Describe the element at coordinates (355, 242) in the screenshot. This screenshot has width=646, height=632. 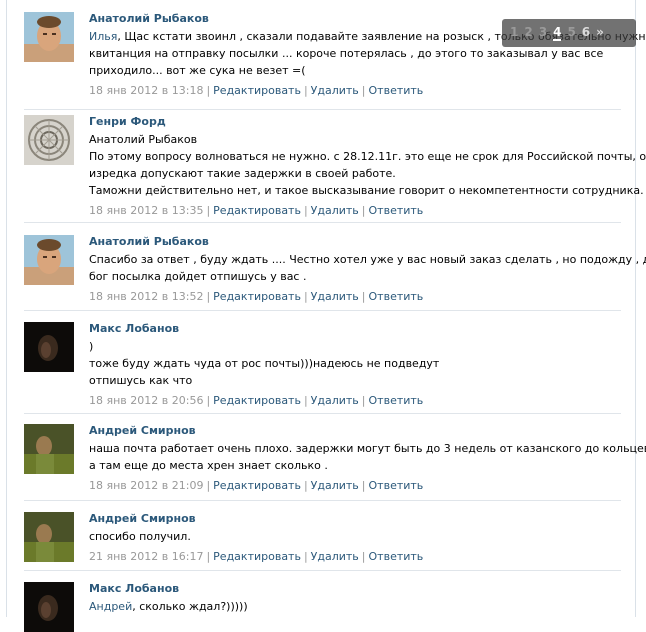
I see `comment-author-link: Анатолий Рыбаков` at that location.